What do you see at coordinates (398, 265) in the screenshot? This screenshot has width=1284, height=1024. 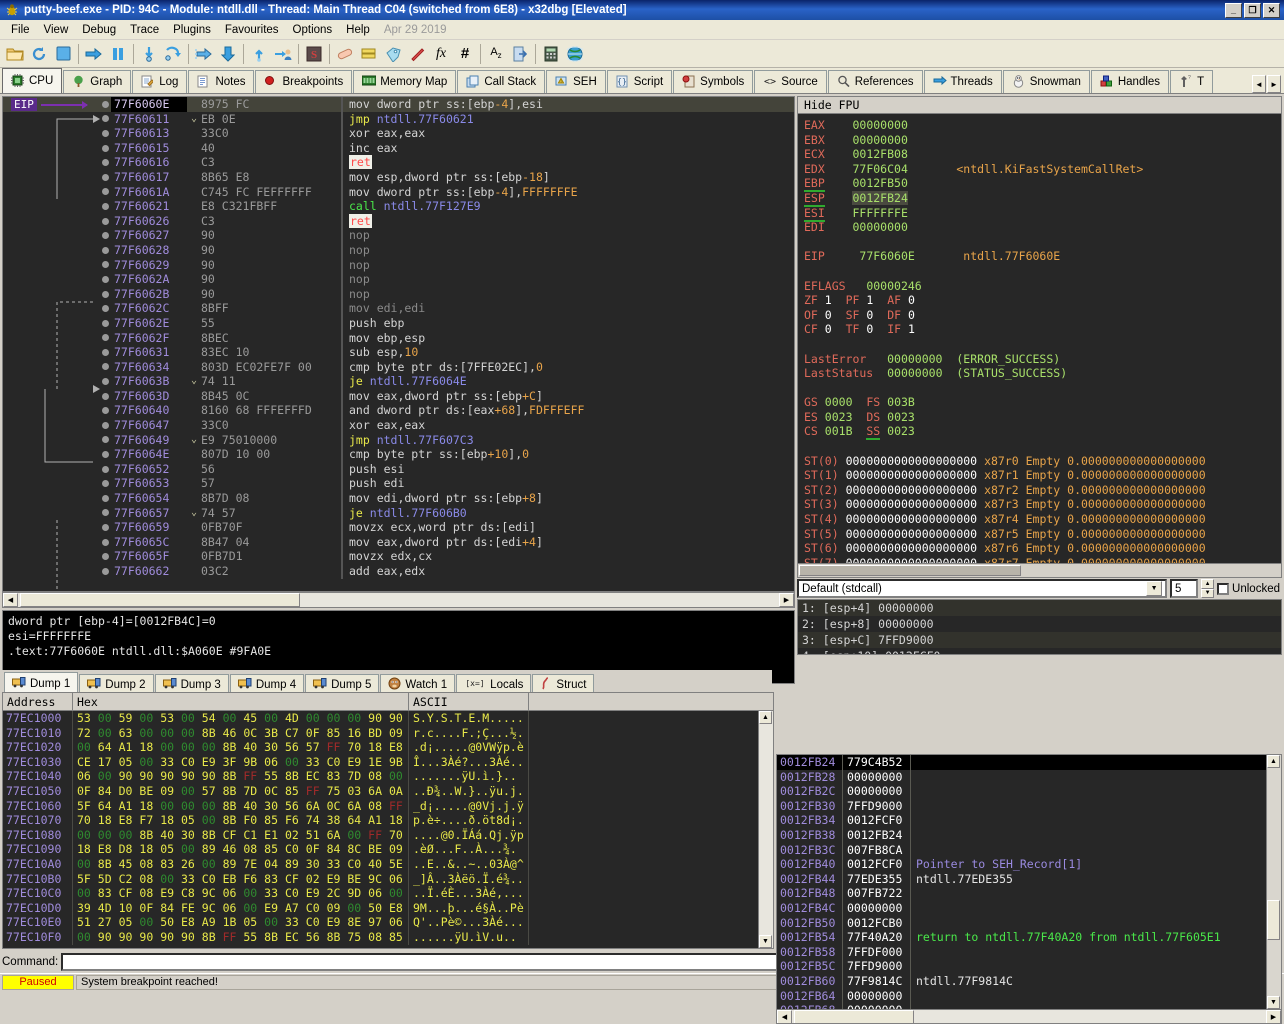 I see `disassembly-row: 77F60629 90 nop` at bounding box center [398, 265].